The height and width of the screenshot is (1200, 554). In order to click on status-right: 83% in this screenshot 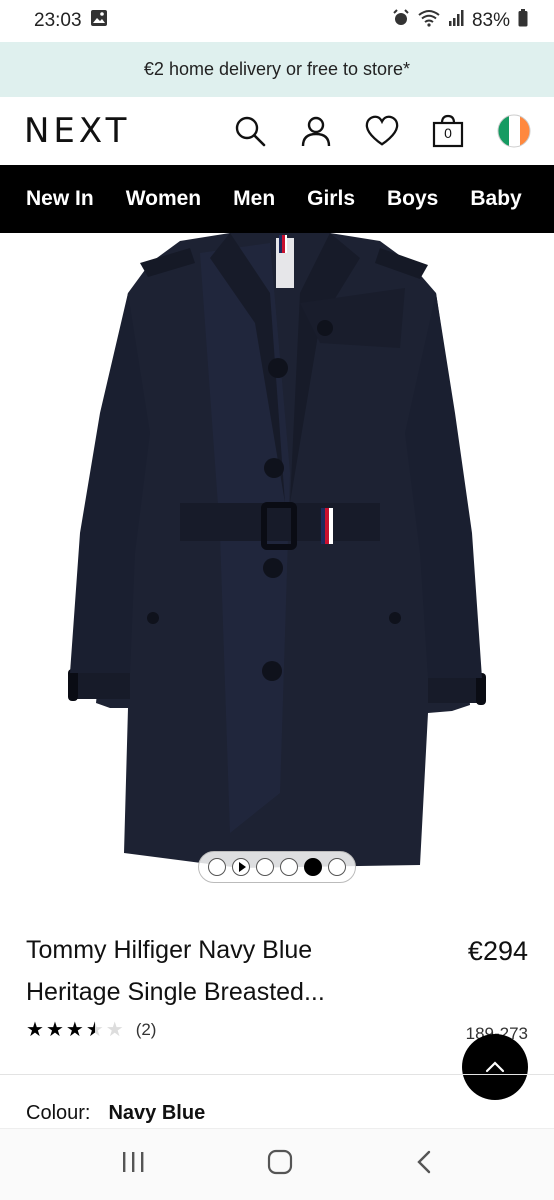, I will do `click(460, 21)`.